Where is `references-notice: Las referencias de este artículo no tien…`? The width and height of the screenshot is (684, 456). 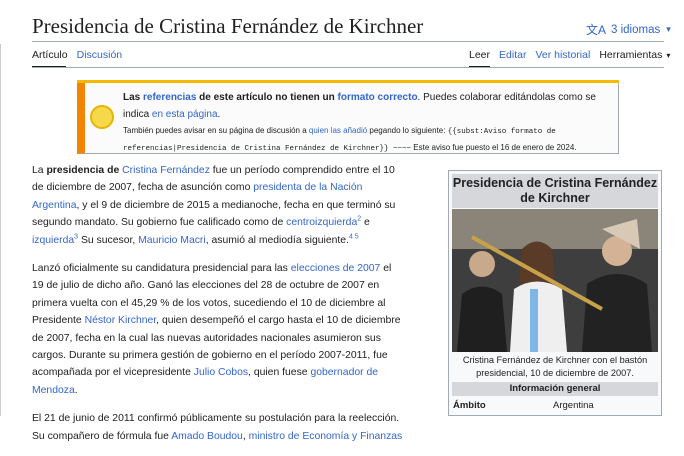
references-notice: Las referencias de este artículo no tien… is located at coordinates (348, 117).